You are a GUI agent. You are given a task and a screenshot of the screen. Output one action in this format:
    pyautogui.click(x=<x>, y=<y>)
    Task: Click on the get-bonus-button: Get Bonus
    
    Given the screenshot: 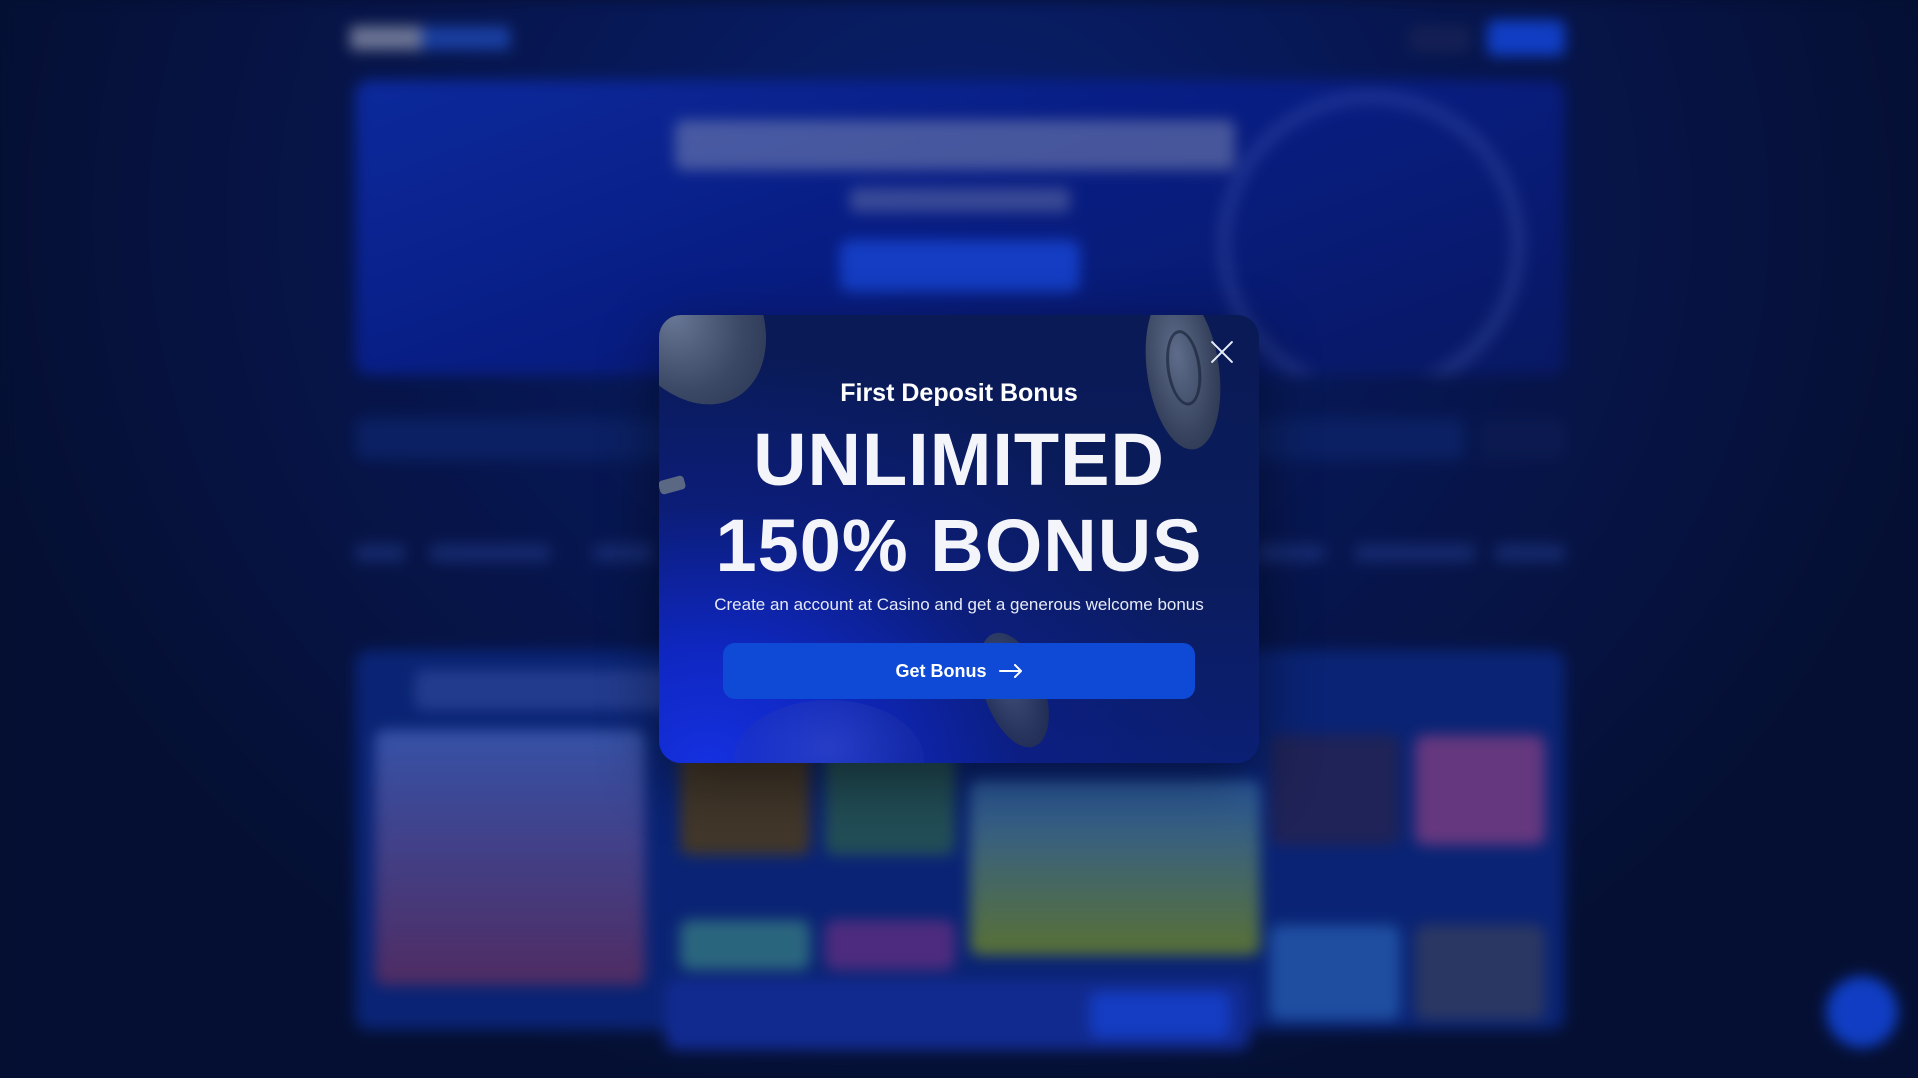 What is the action you would take?
    pyautogui.click(x=959, y=671)
    